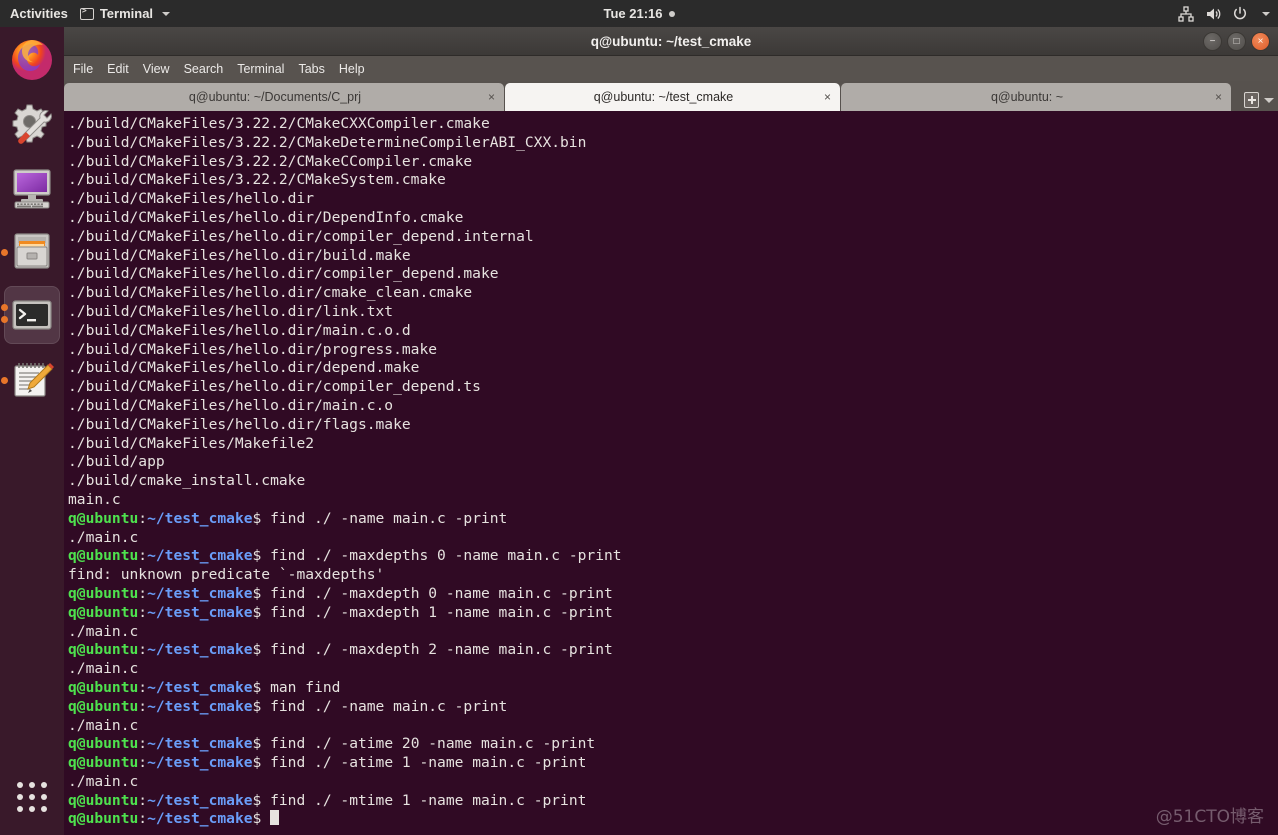  I want to click on firefox-icon, so click(32, 60).